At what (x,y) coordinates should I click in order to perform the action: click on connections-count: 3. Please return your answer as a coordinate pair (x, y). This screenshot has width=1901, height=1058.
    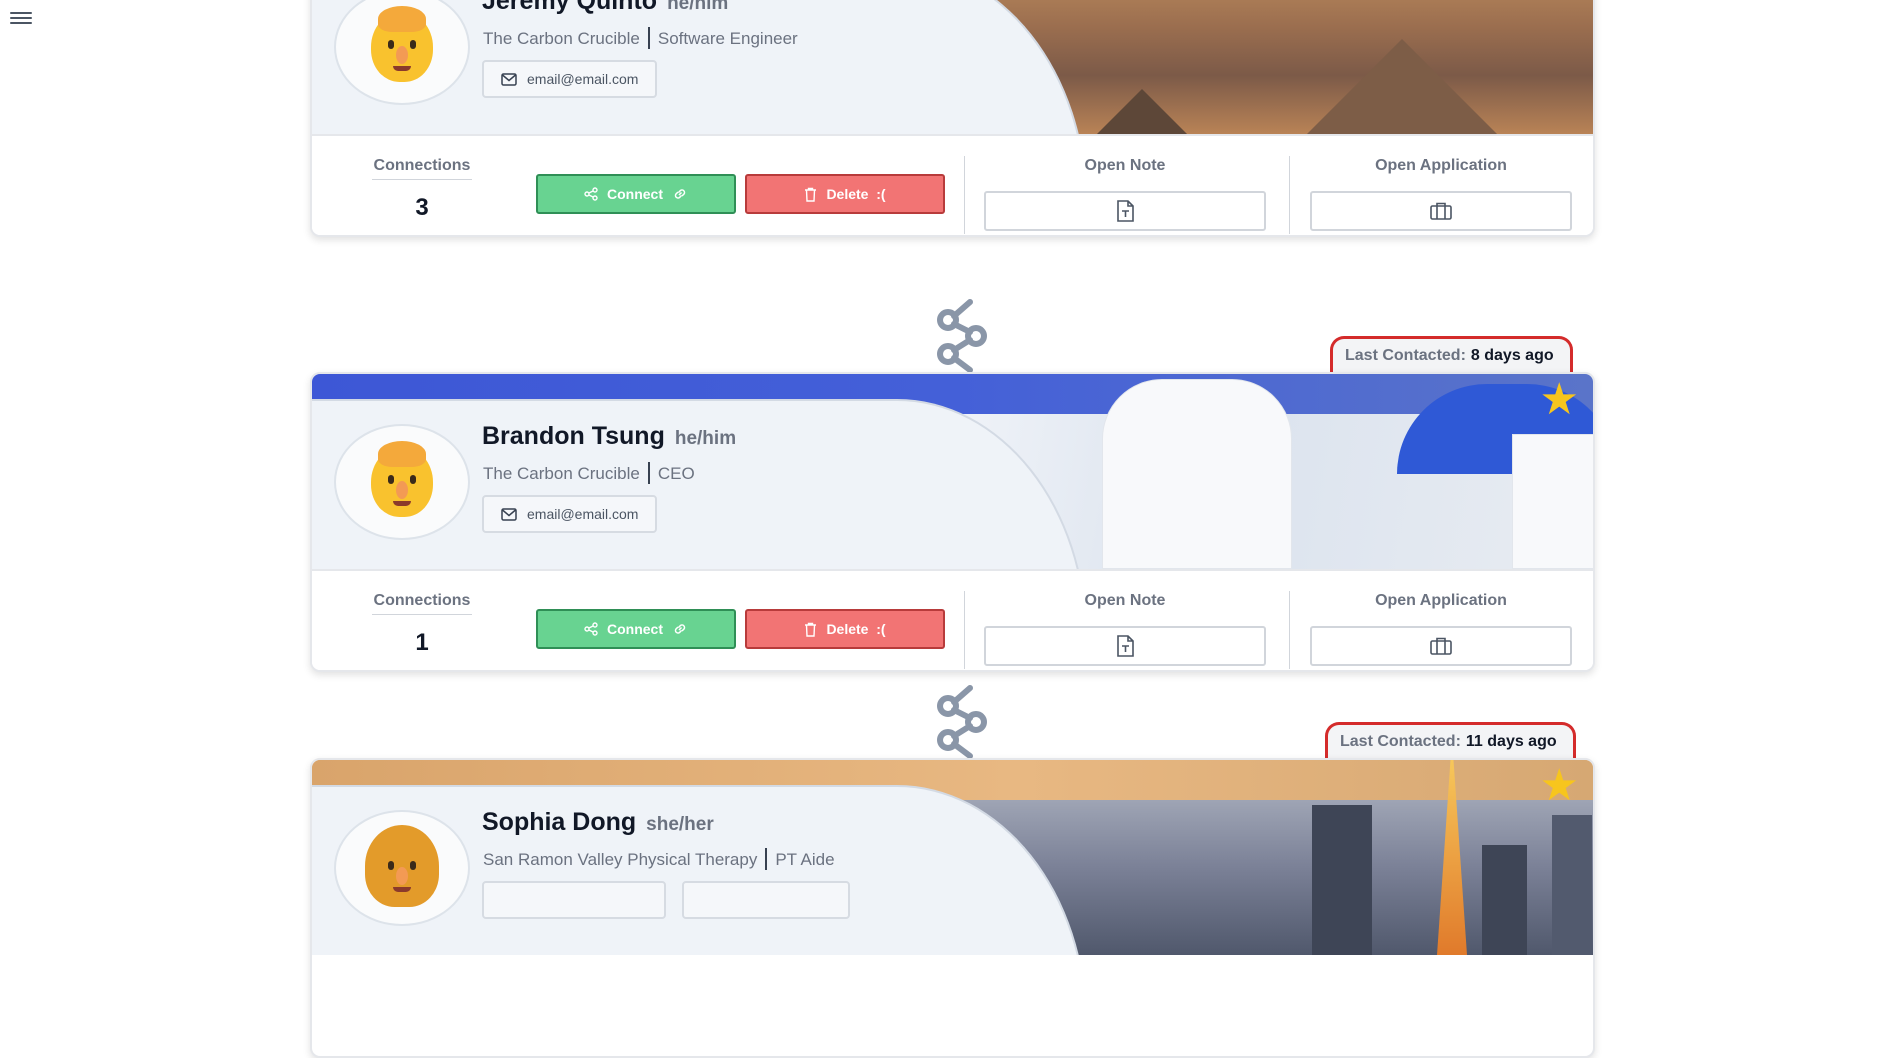
    Looking at the image, I should click on (422, 207).